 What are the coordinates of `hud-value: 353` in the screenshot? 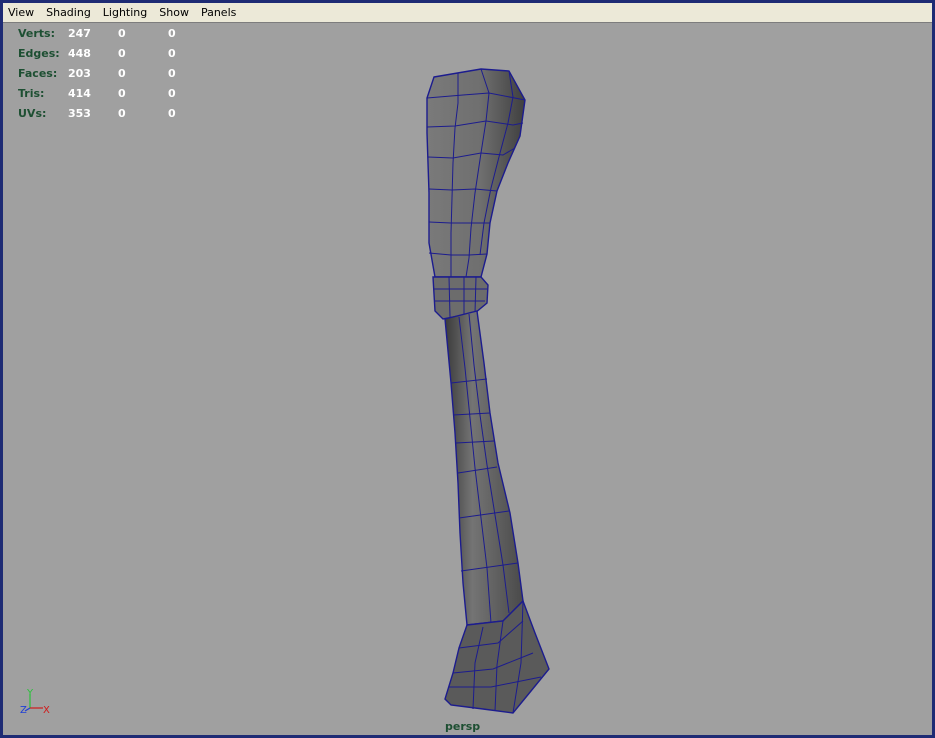 It's located at (79, 113).